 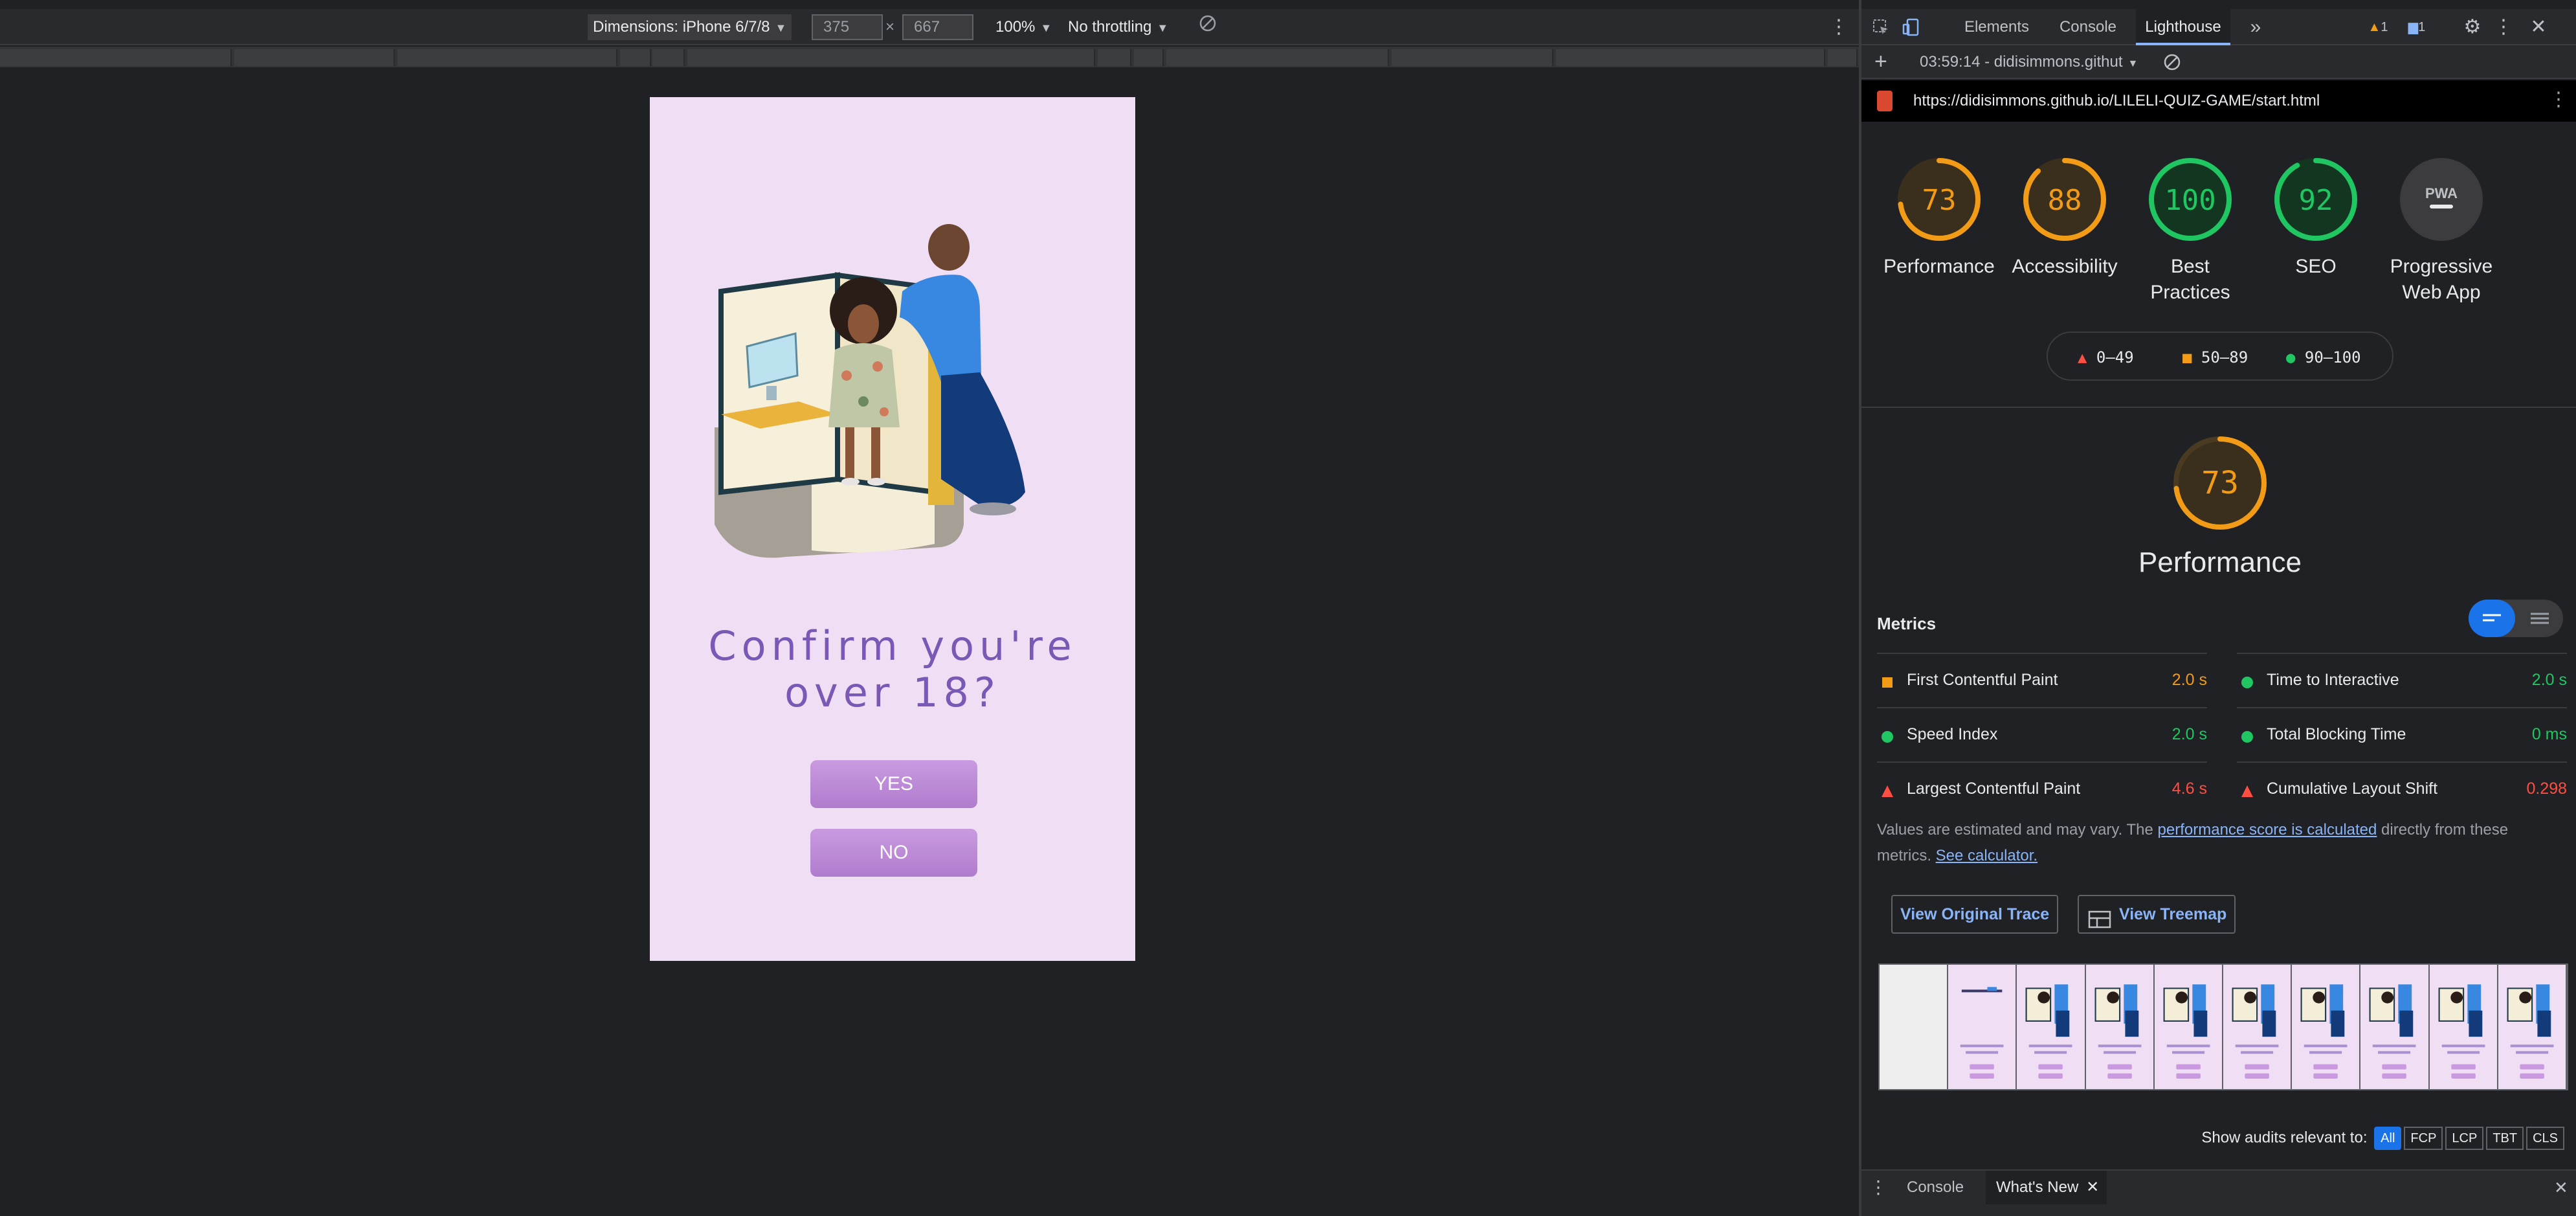 I want to click on dimensions-label: Dimensions: iPhone 6/7/8, so click(x=681, y=27).